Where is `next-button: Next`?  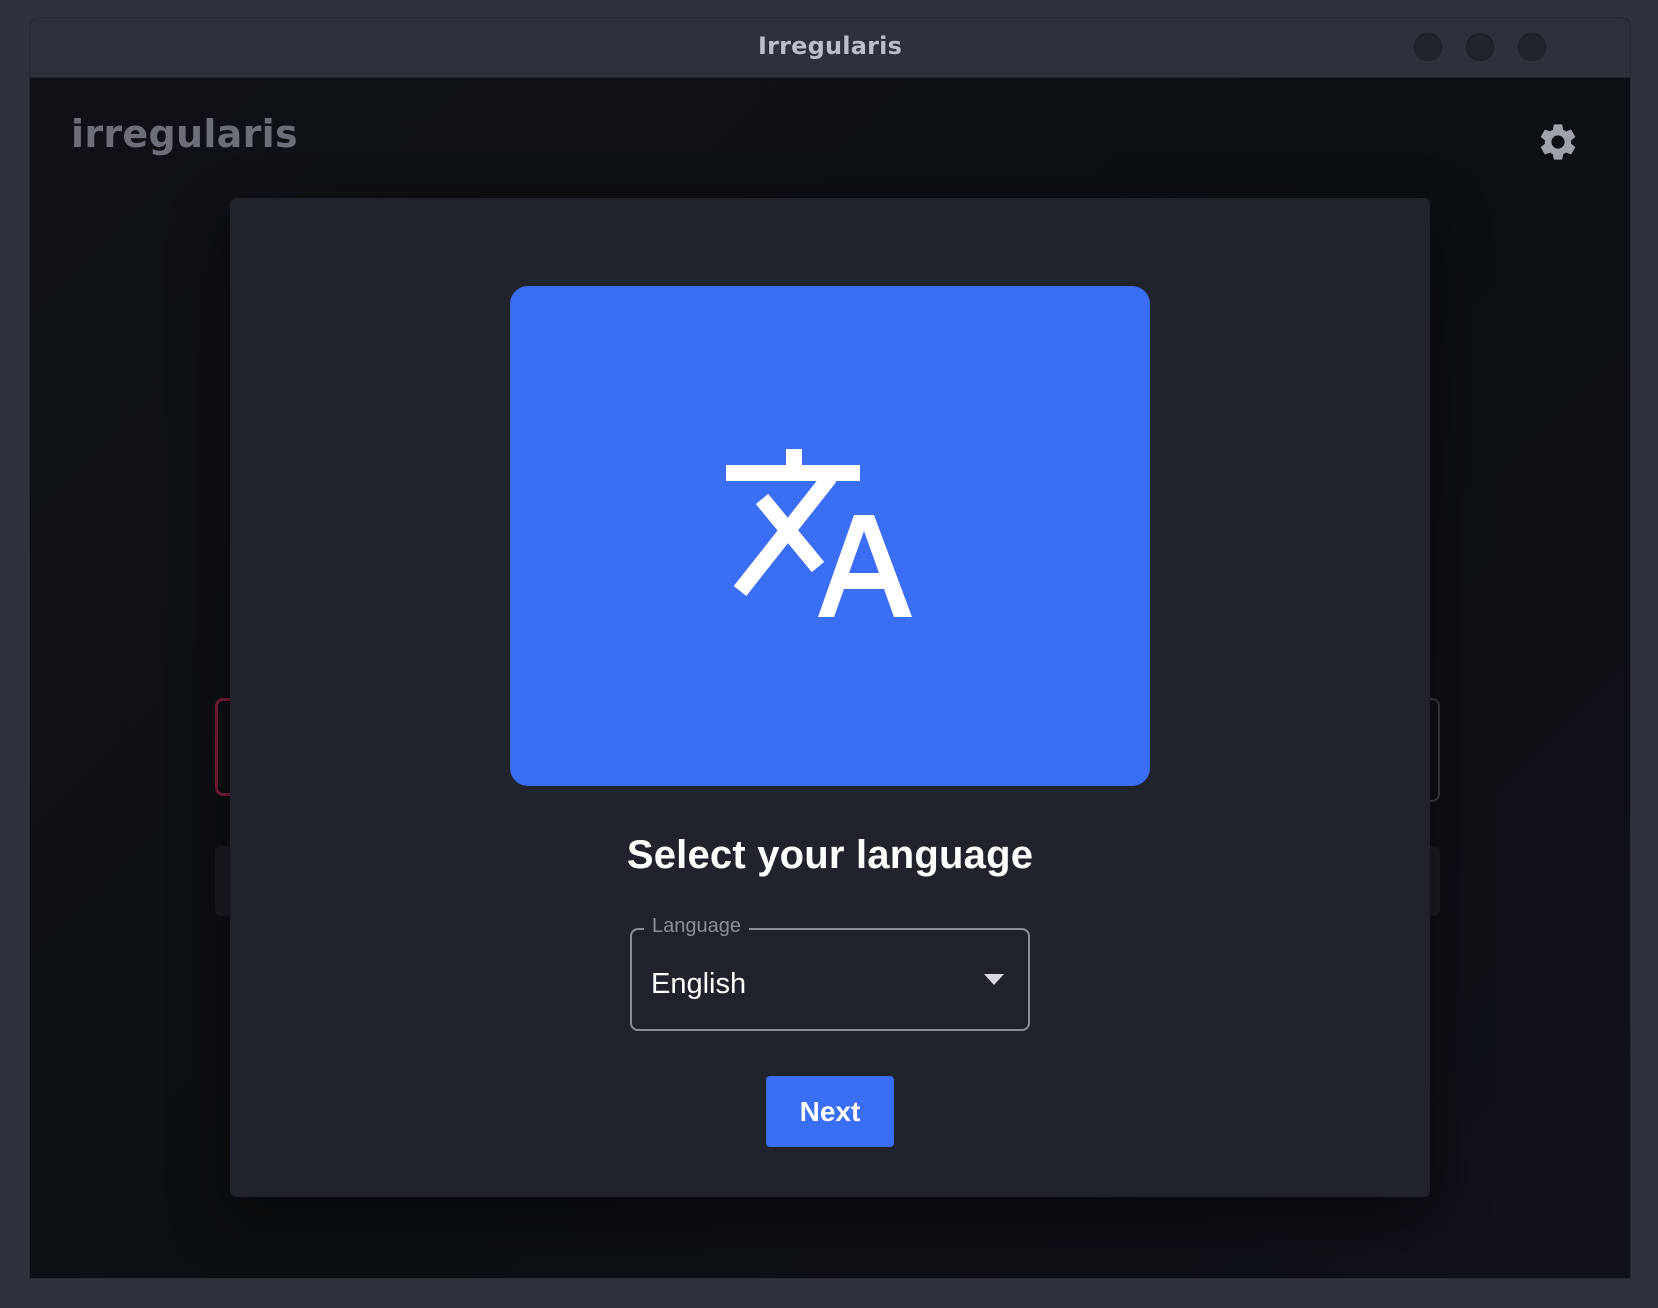
next-button: Next is located at coordinates (830, 1111).